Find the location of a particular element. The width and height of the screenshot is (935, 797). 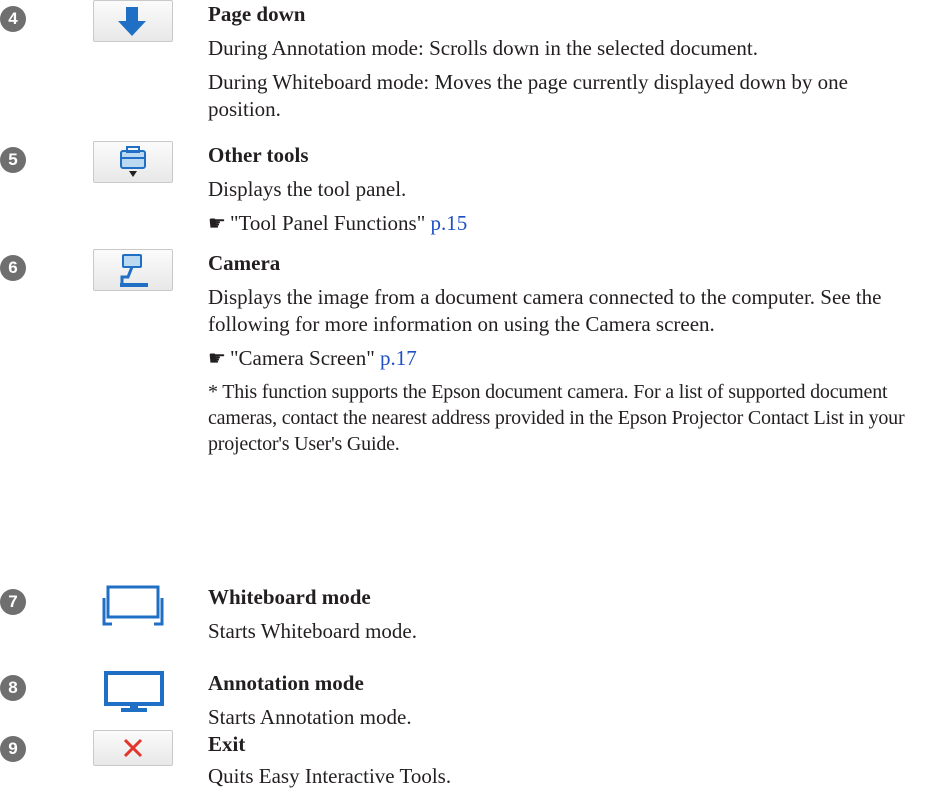

item-title: Page down is located at coordinates (257, 14).